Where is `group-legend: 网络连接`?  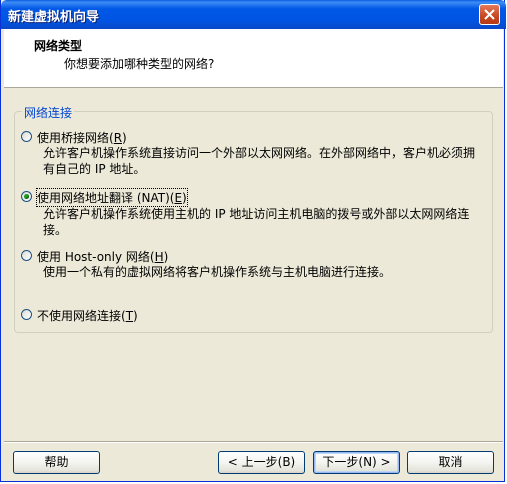
group-legend: 网络连接 is located at coordinates (48, 112).